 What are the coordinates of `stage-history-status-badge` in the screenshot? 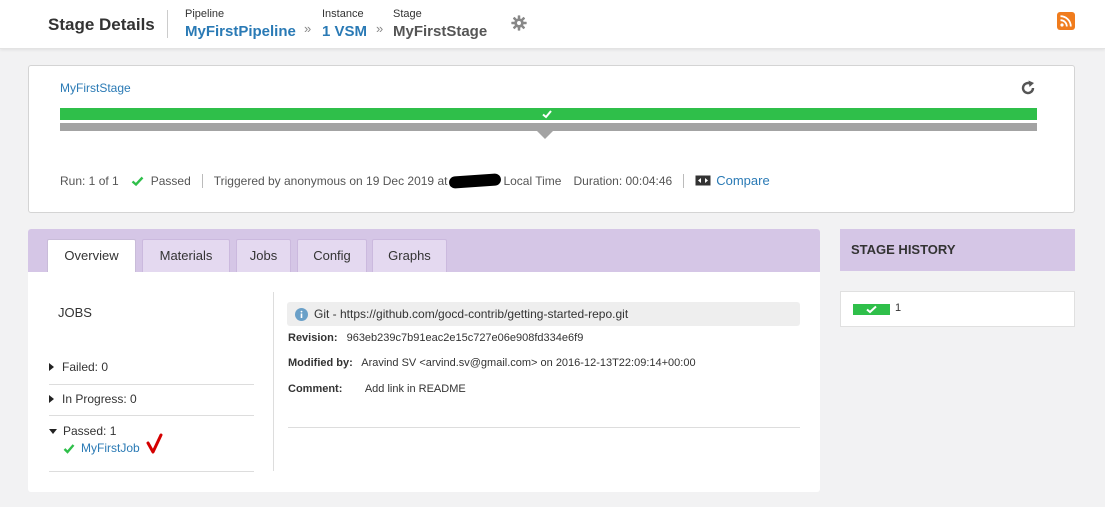 It's located at (871, 309).